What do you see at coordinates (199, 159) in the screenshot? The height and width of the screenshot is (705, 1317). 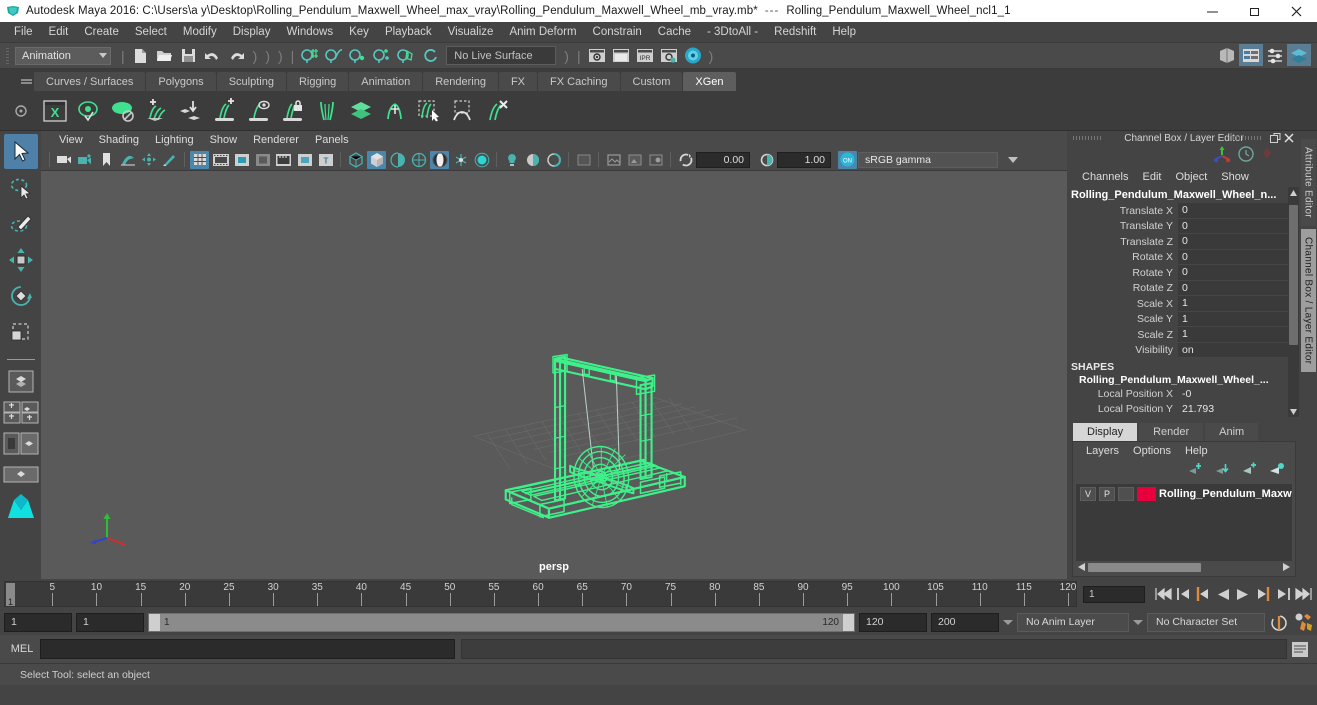 I see `grid-icon` at bounding box center [199, 159].